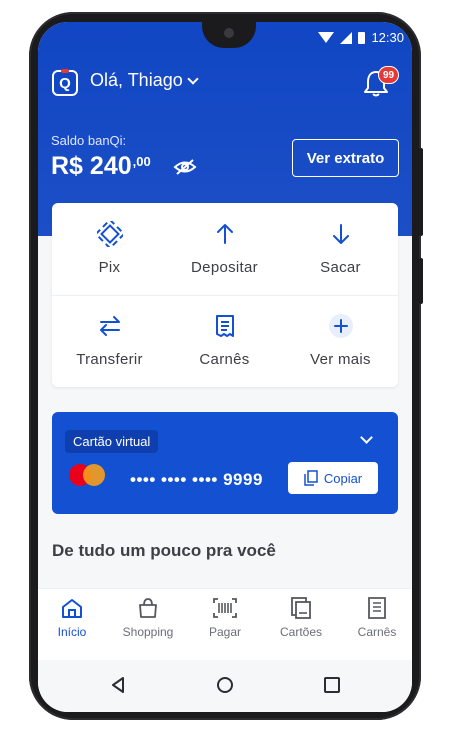  Describe the element at coordinates (141, 161) in the screenshot. I see `balance-cents: ,00` at that location.